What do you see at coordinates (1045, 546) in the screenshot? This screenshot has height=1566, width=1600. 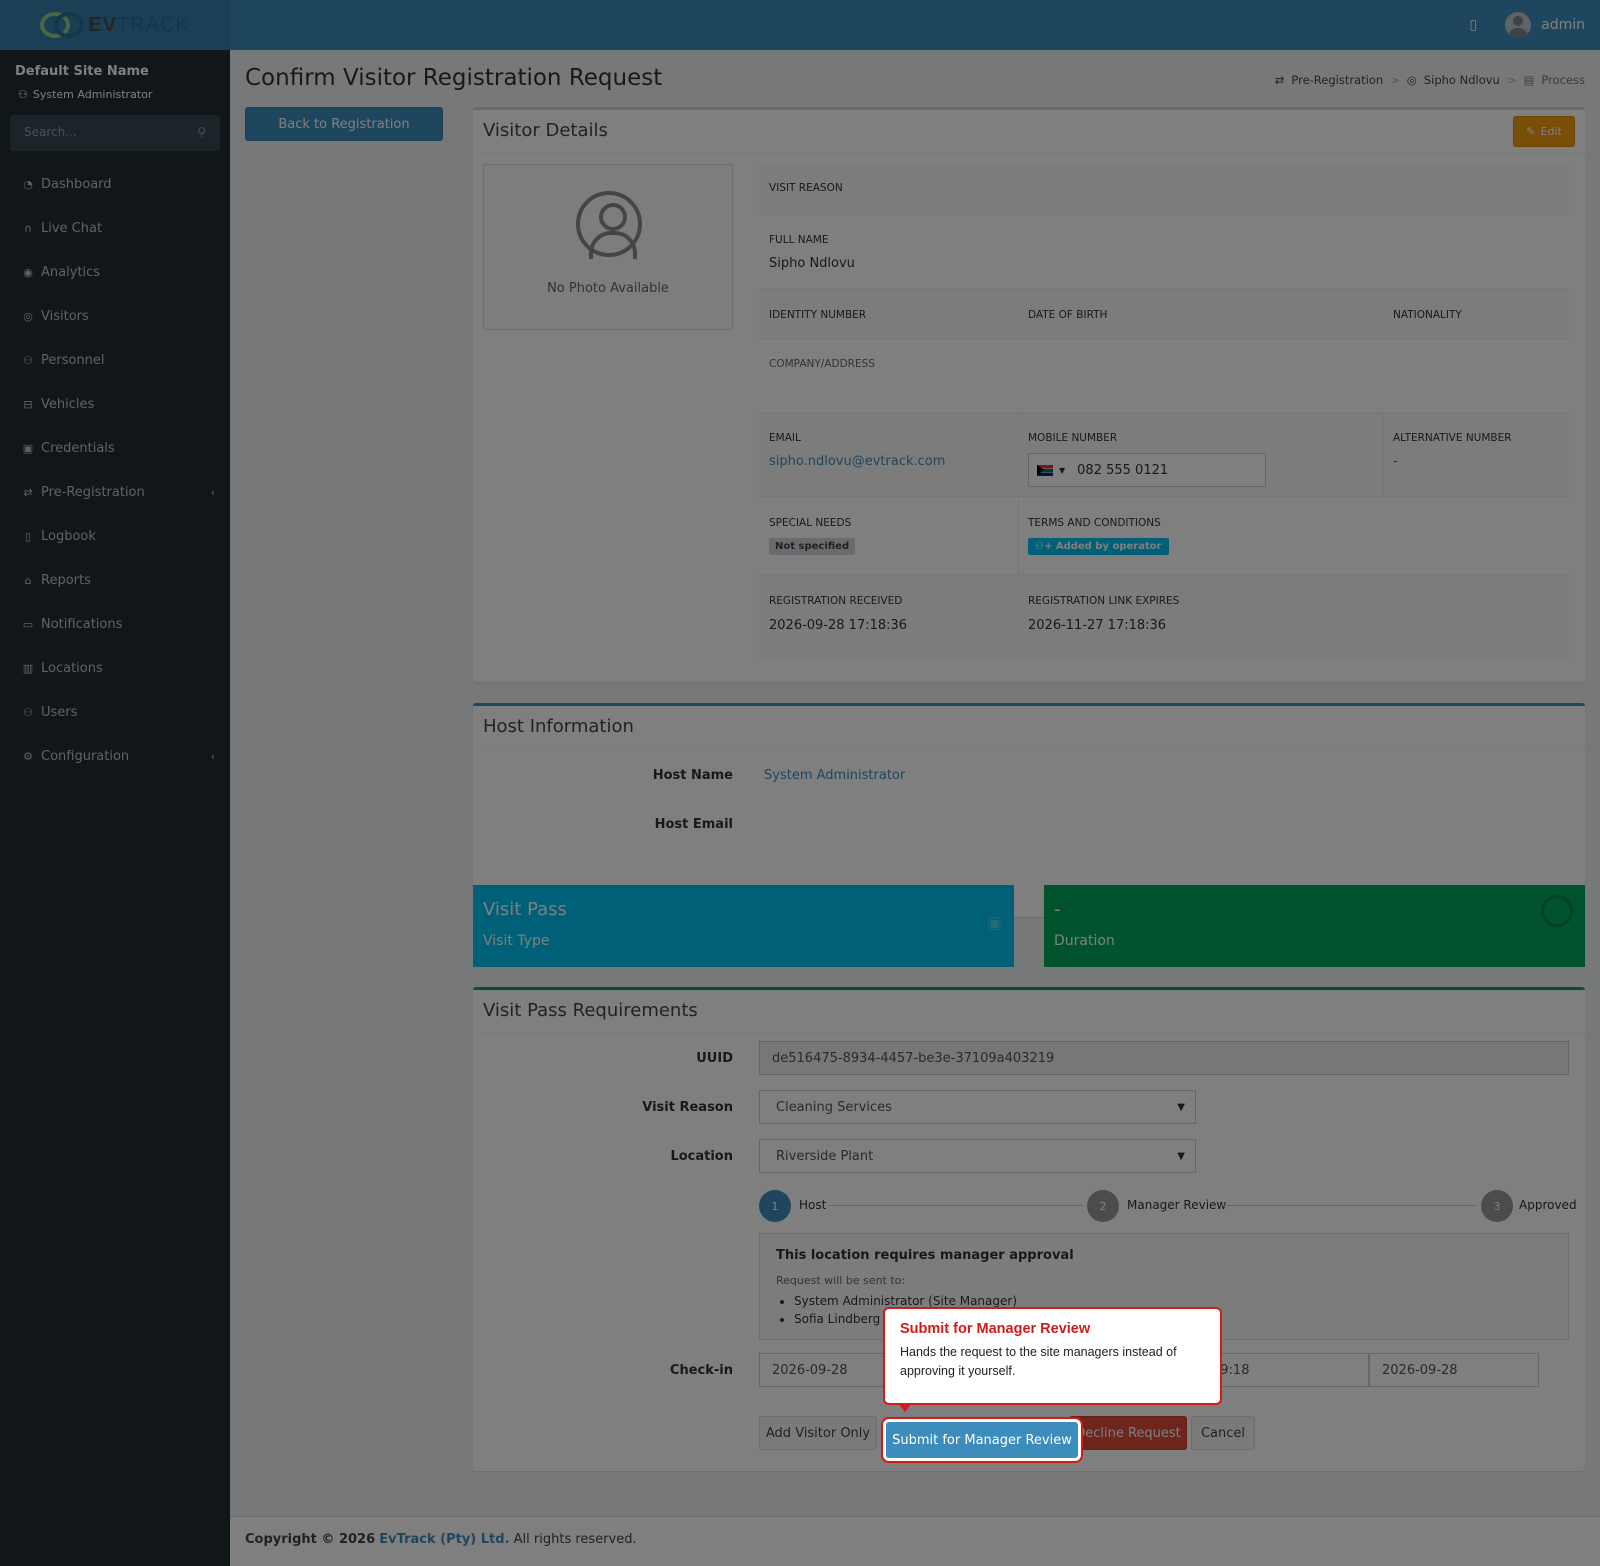 I see `user-plus-icon: ⚇+` at bounding box center [1045, 546].